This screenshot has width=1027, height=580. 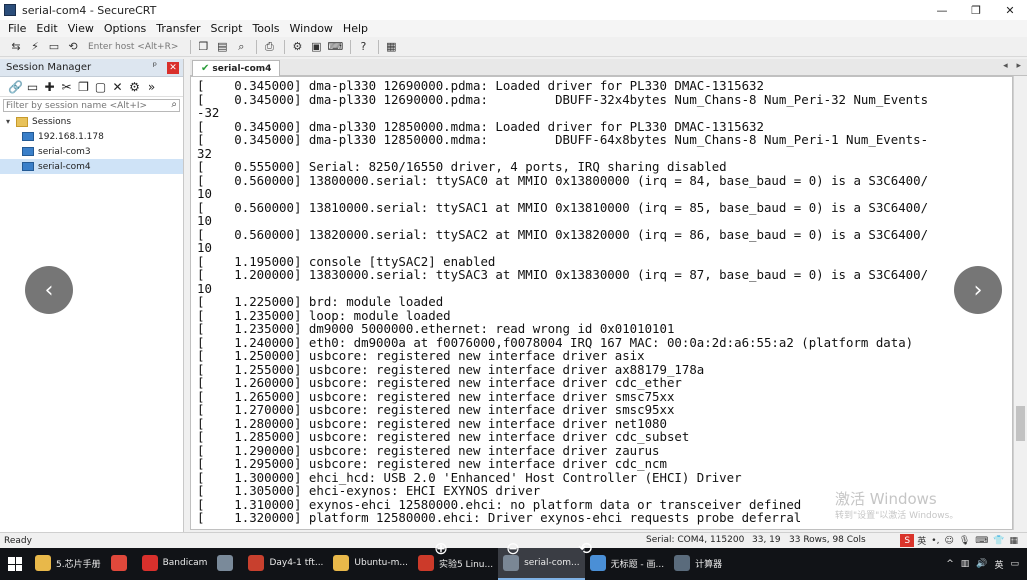 I want to click on window-controls: — ❐ ✕, so click(x=976, y=10).